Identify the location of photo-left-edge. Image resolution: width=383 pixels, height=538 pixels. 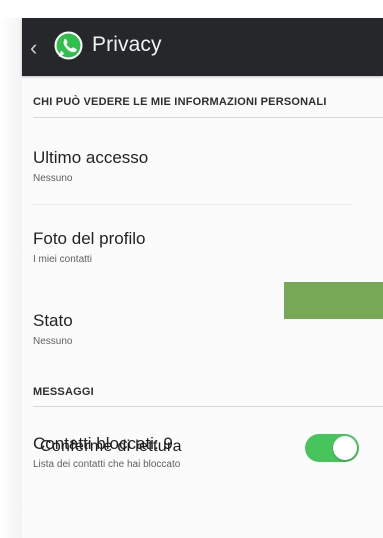
(11, 278).